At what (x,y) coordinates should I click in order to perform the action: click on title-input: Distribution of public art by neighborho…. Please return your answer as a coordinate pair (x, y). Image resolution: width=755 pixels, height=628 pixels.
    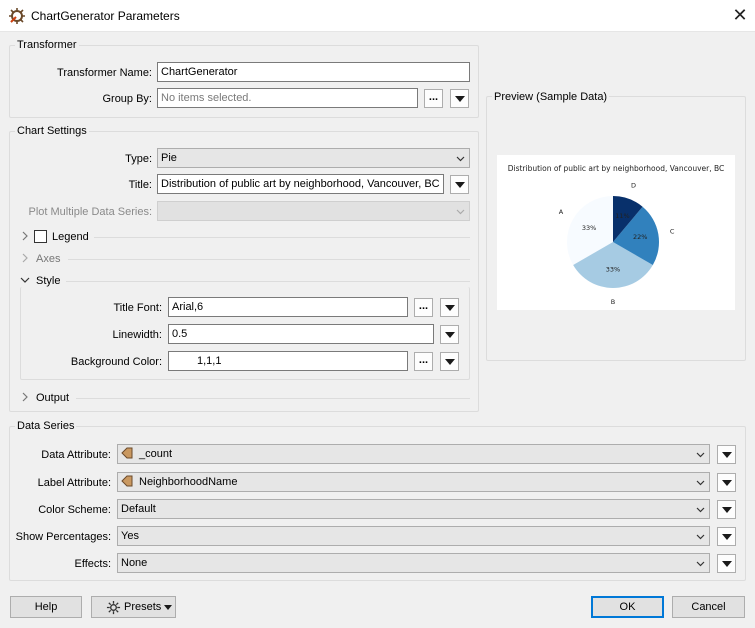
    Looking at the image, I should click on (300, 184).